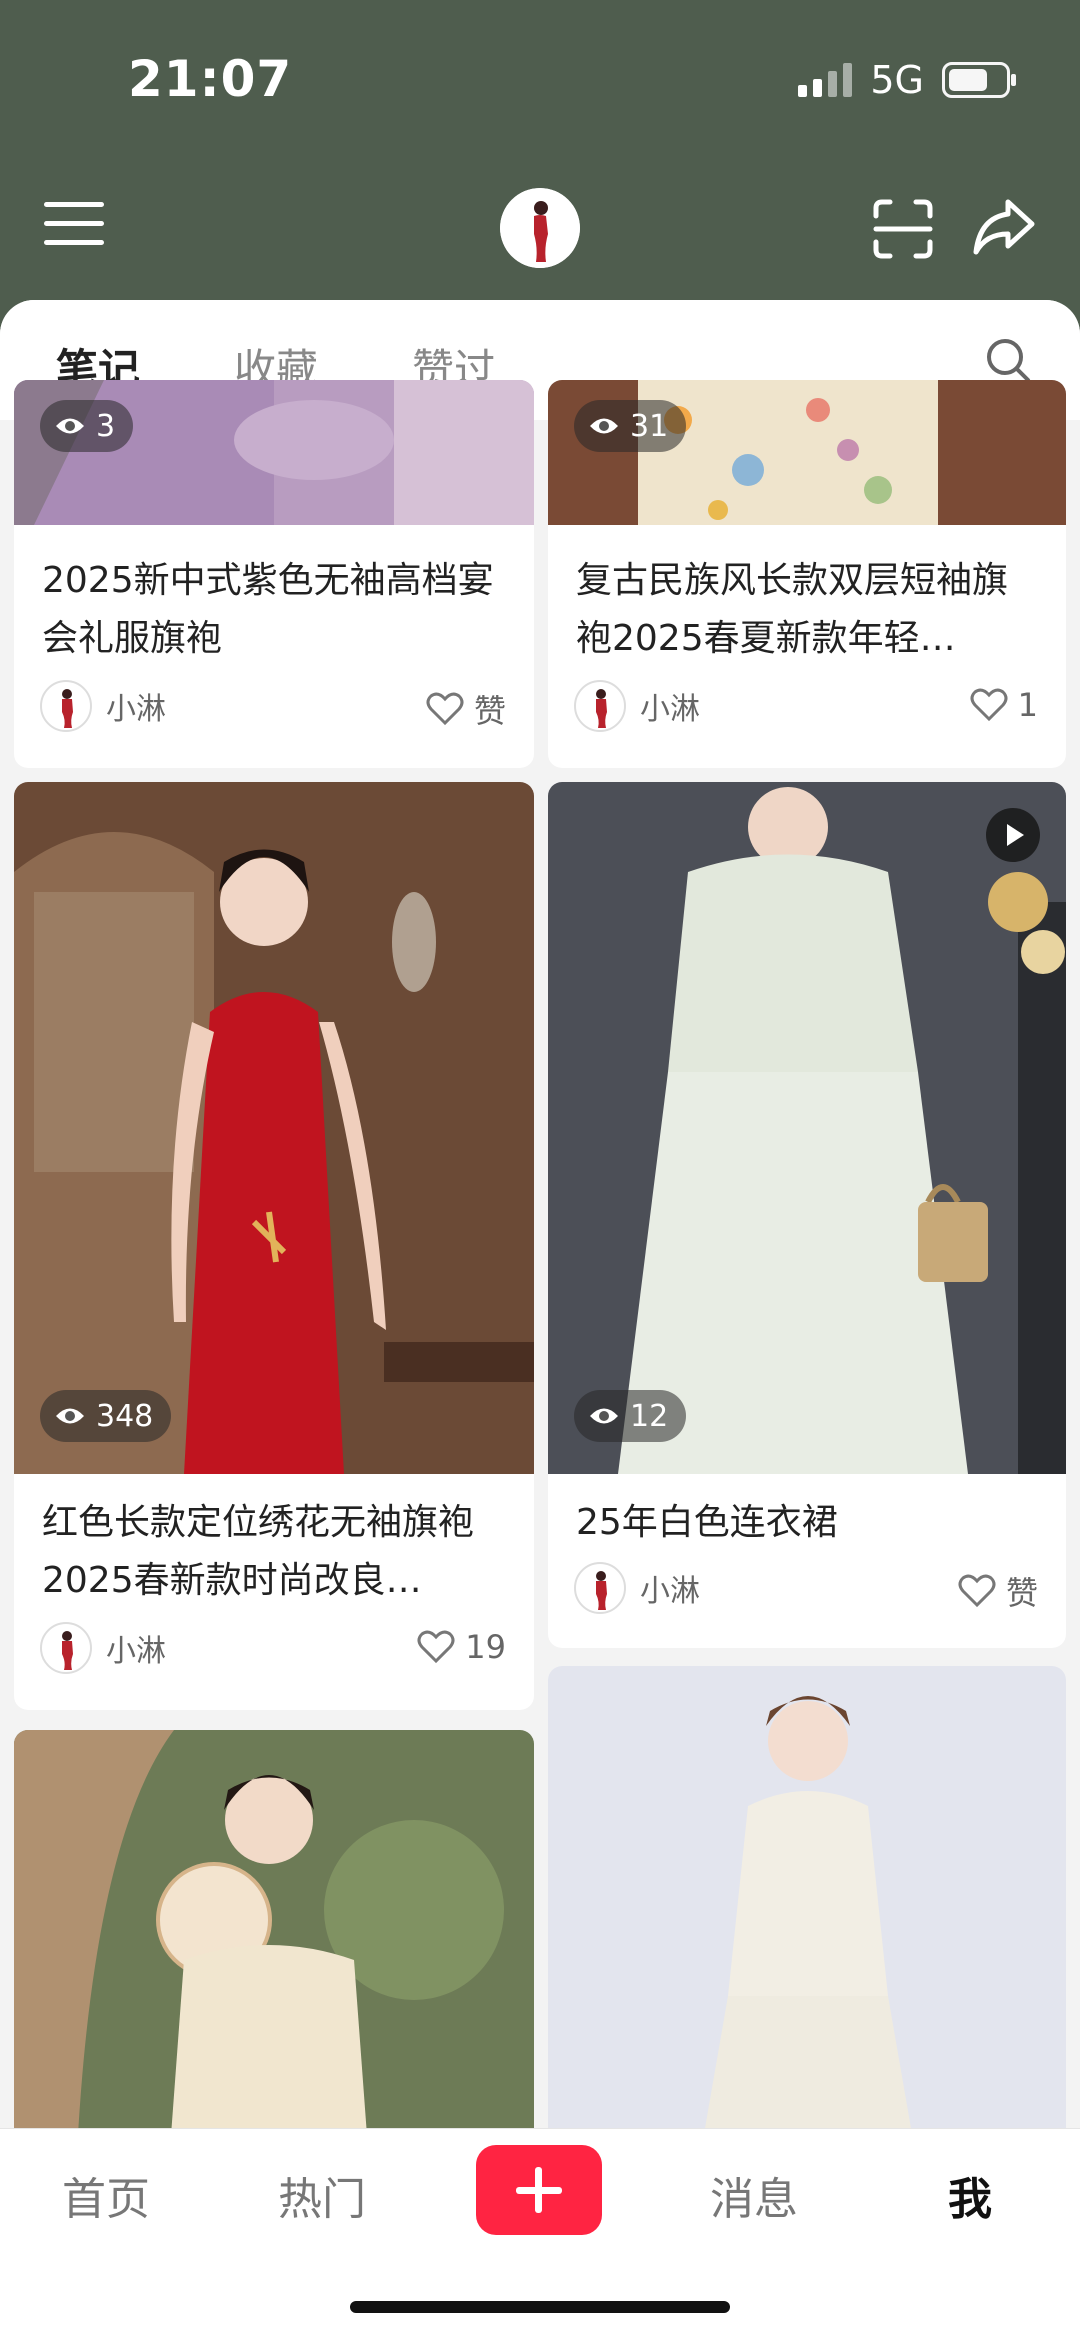 The height and width of the screenshot is (2342, 1080). Describe the element at coordinates (1003, 227) in the screenshot. I see `share-icon` at that location.